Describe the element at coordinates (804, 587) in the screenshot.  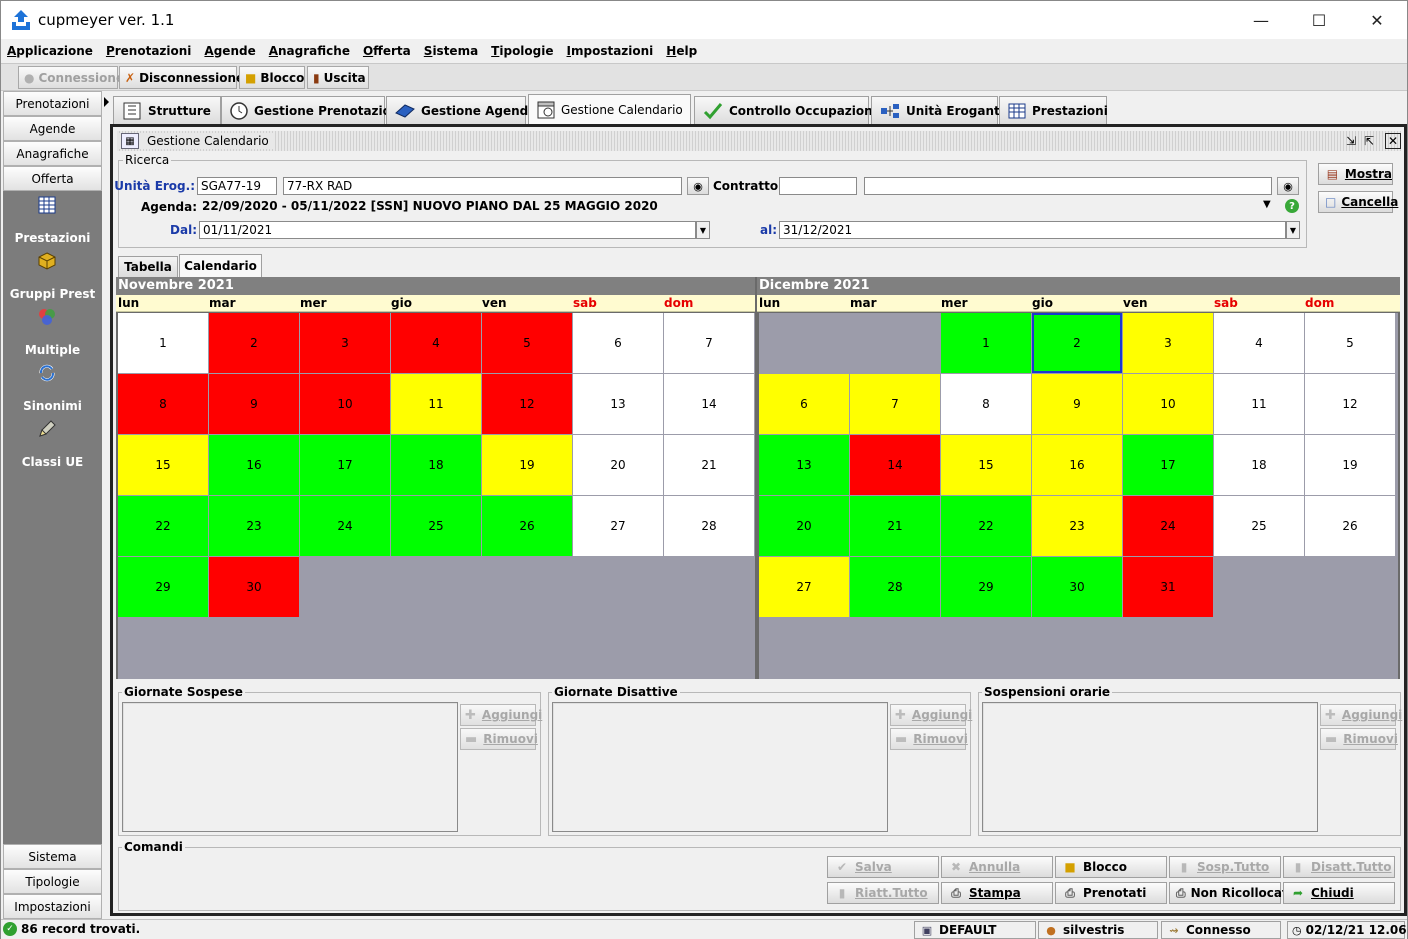
I see `day-cell: 27` at that location.